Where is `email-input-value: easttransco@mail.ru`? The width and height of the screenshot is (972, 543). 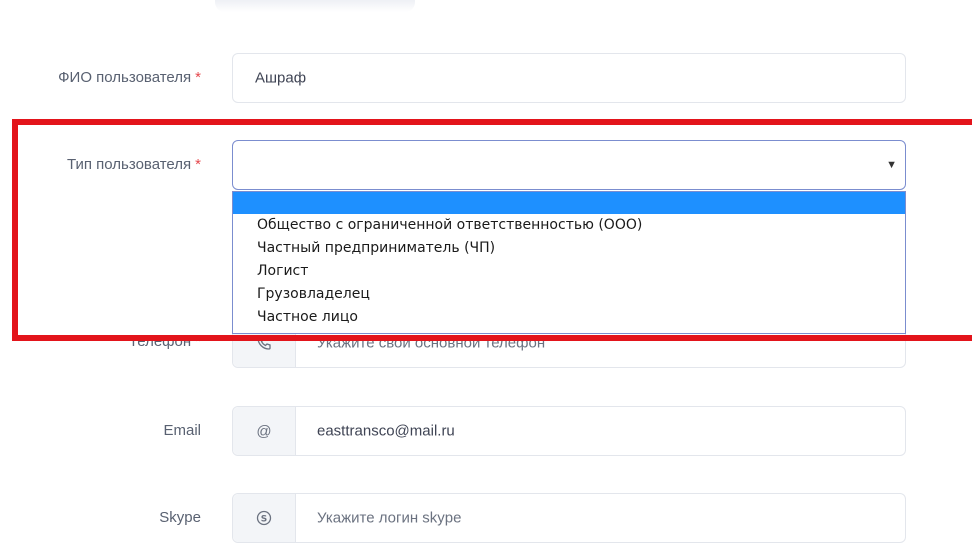 email-input-value: easttransco@mail.ru is located at coordinates (386, 431).